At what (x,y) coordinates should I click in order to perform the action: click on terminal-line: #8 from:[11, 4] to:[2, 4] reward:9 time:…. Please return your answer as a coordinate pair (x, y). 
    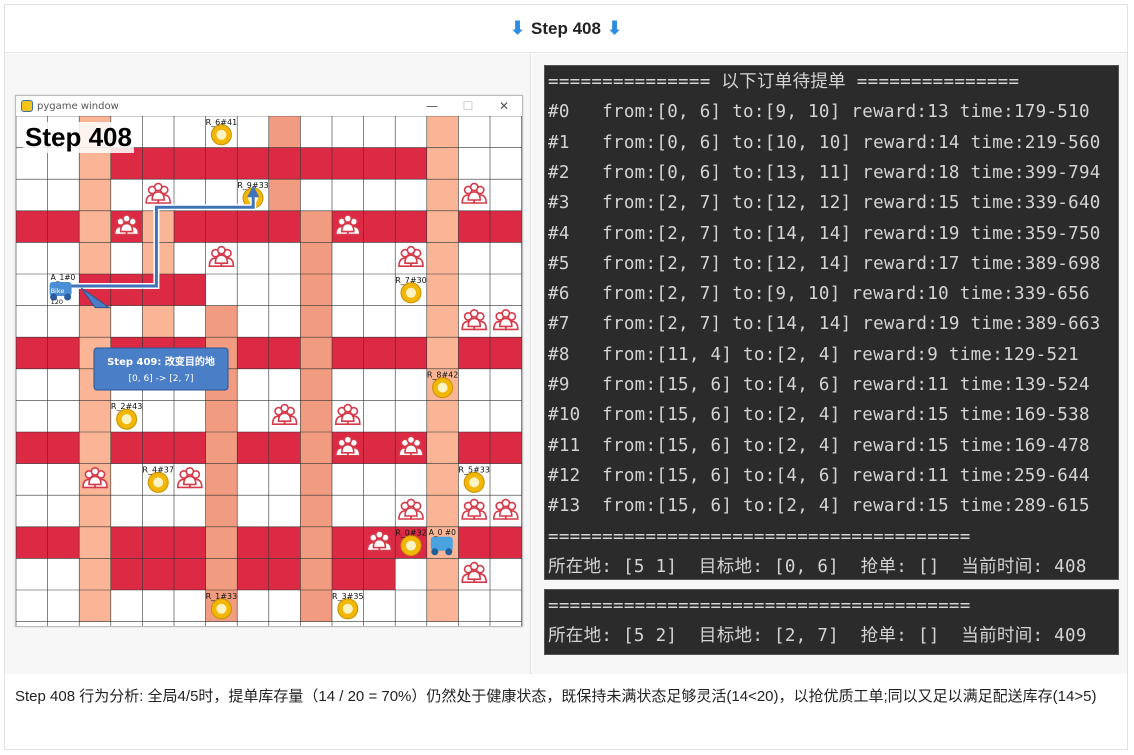
    Looking at the image, I should click on (813, 354).